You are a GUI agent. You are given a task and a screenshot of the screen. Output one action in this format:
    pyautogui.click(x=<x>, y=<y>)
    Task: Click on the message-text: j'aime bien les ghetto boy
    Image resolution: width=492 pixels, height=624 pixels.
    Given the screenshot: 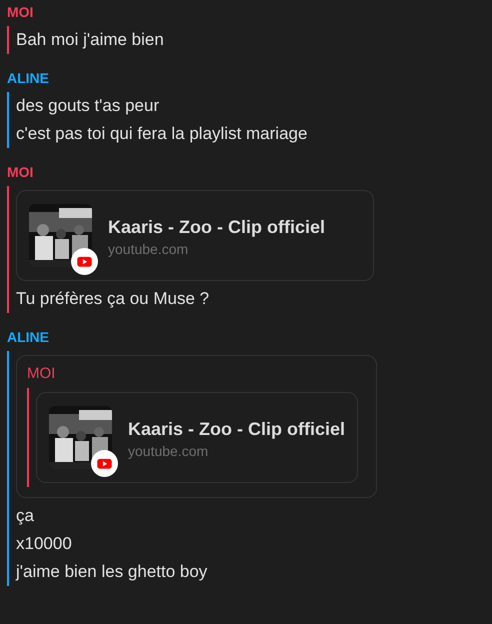 What is the action you would take?
    pyautogui.click(x=112, y=572)
    